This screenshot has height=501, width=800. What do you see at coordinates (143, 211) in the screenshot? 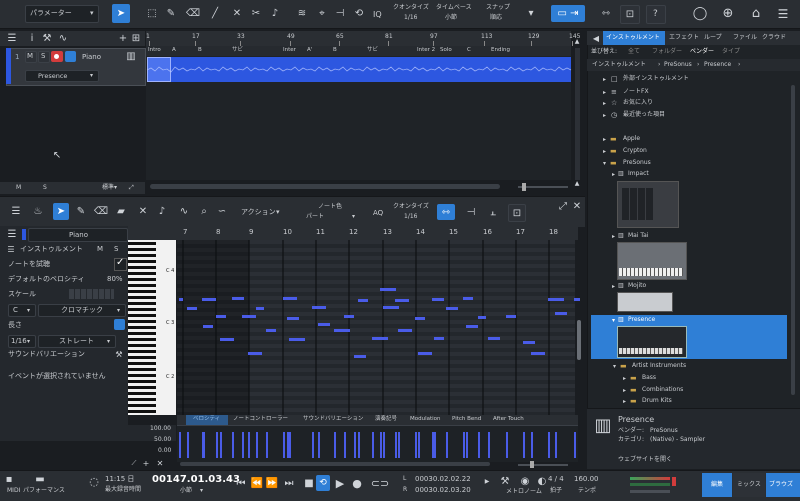
I see `editor-mute-icon: ✕` at bounding box center [143, 211].